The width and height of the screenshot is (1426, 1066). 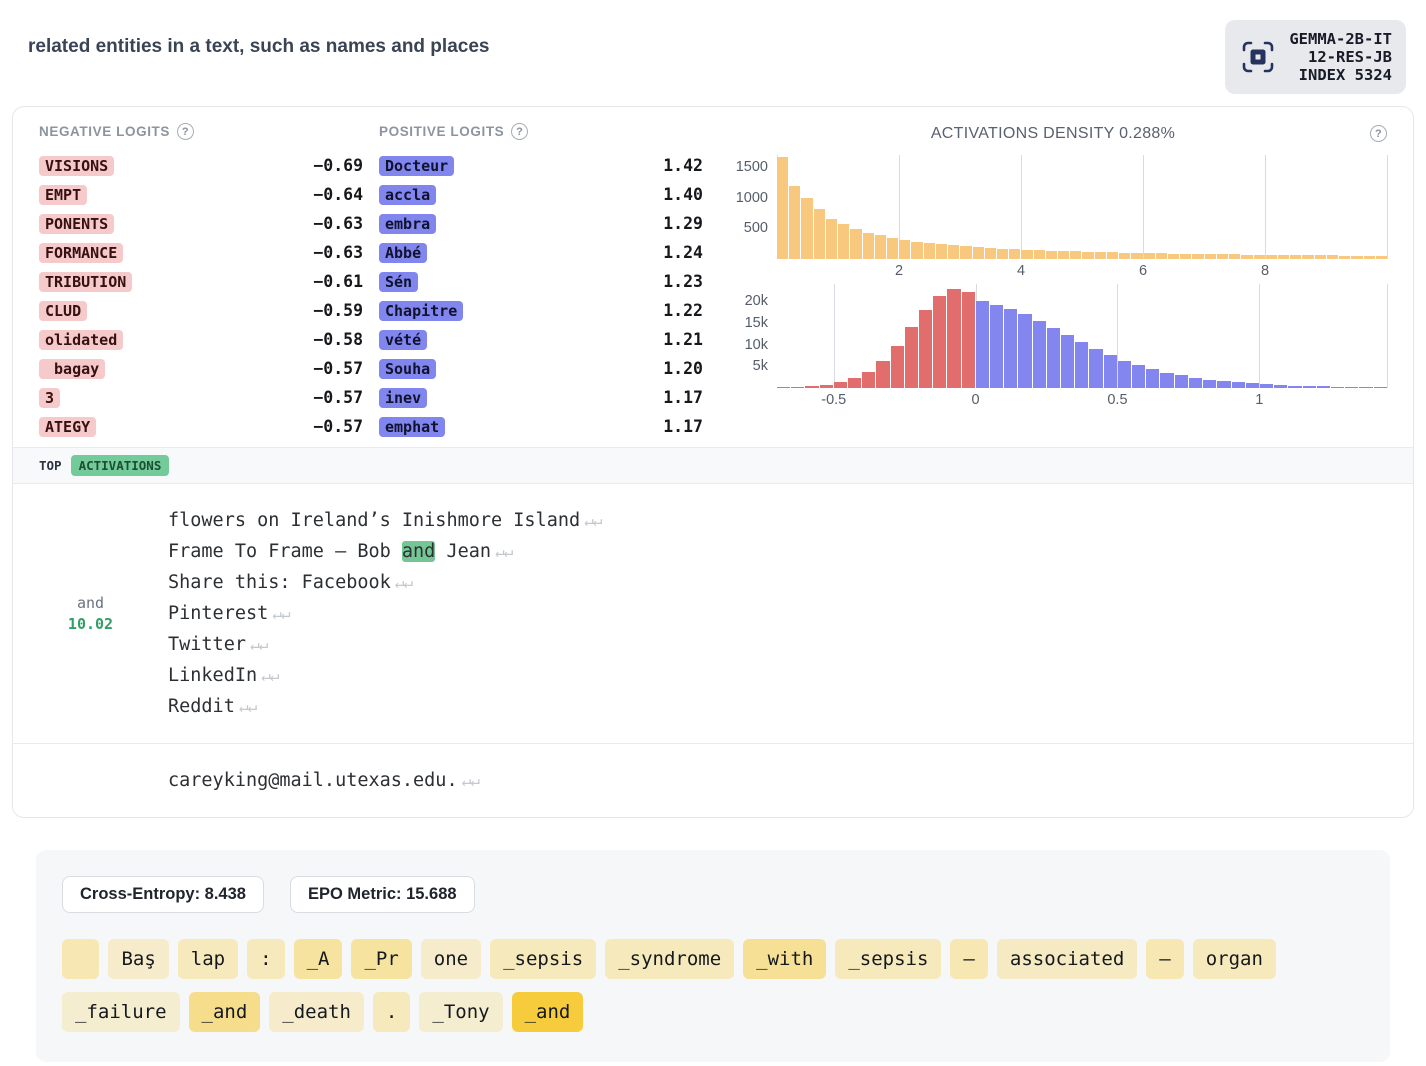 What do you see at coordinates (1067, 959) in the screenshot?
I see `token-pill: associated` at bounding box center [1067, 959].